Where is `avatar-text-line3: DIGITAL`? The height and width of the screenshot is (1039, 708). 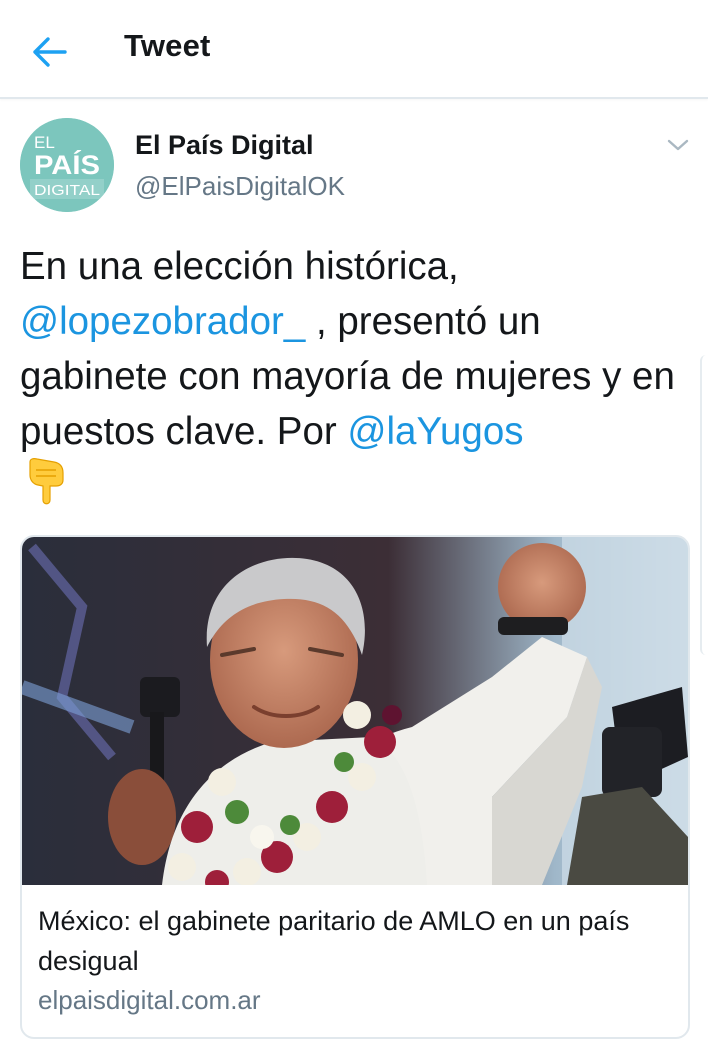
avatar-text-line3: DIGITAL is located at coordinates (67, 190).